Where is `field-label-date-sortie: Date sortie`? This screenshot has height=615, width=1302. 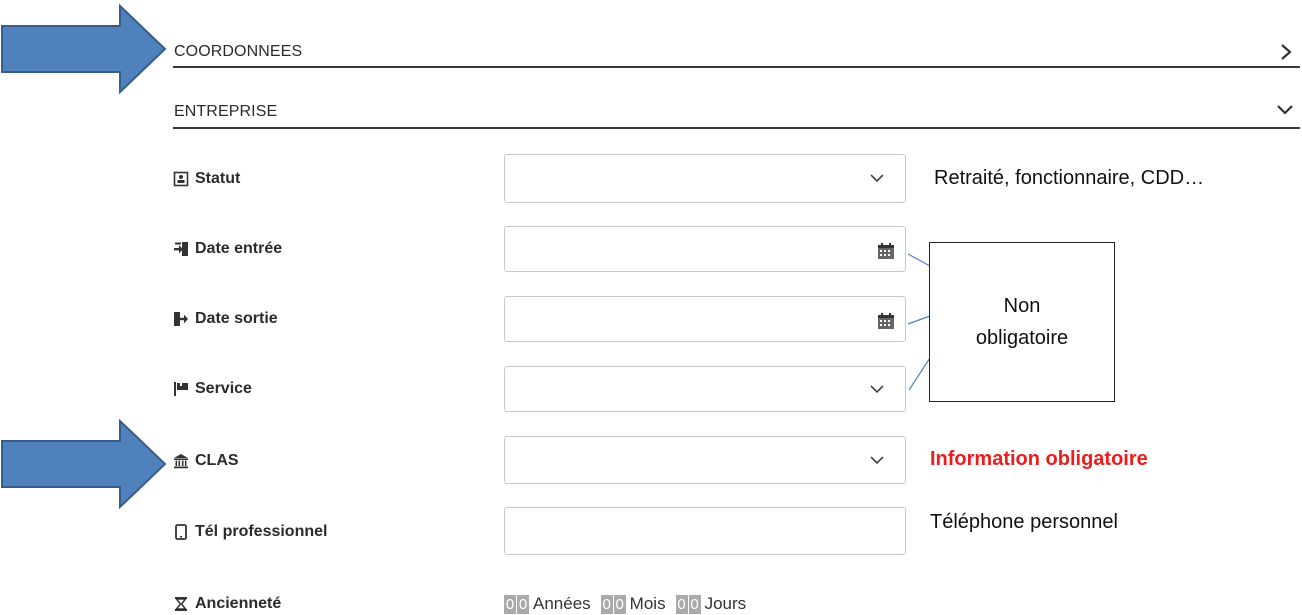 field-label-date-sortie: Date sortie is located at coordinates (225, 319).